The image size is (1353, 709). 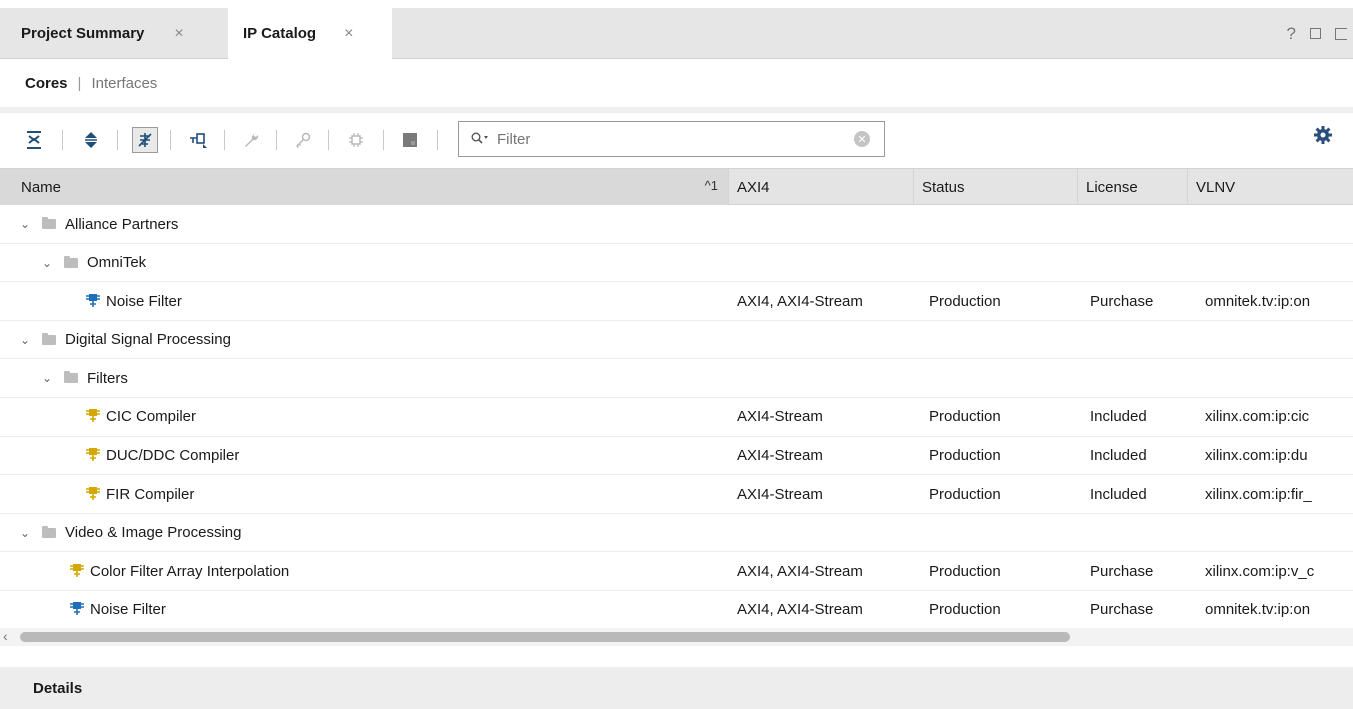 I want to click on scroll-left-icon: ‹, so click(x=5, y=636).